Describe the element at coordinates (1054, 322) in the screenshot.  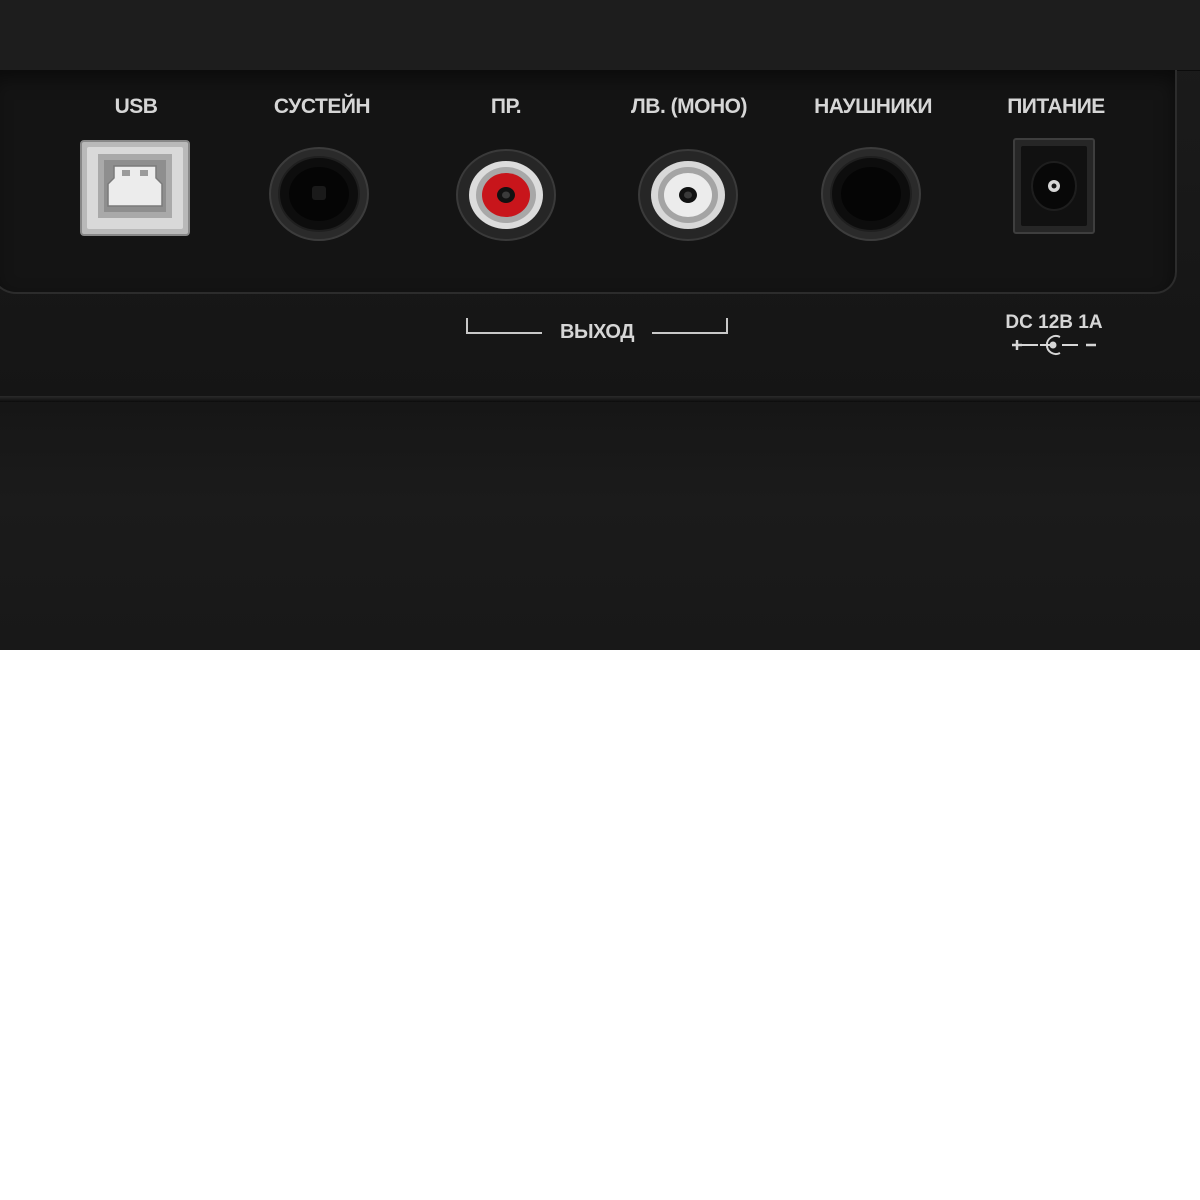
I see `dc-spec-label: DC 12В 1А` at that location.